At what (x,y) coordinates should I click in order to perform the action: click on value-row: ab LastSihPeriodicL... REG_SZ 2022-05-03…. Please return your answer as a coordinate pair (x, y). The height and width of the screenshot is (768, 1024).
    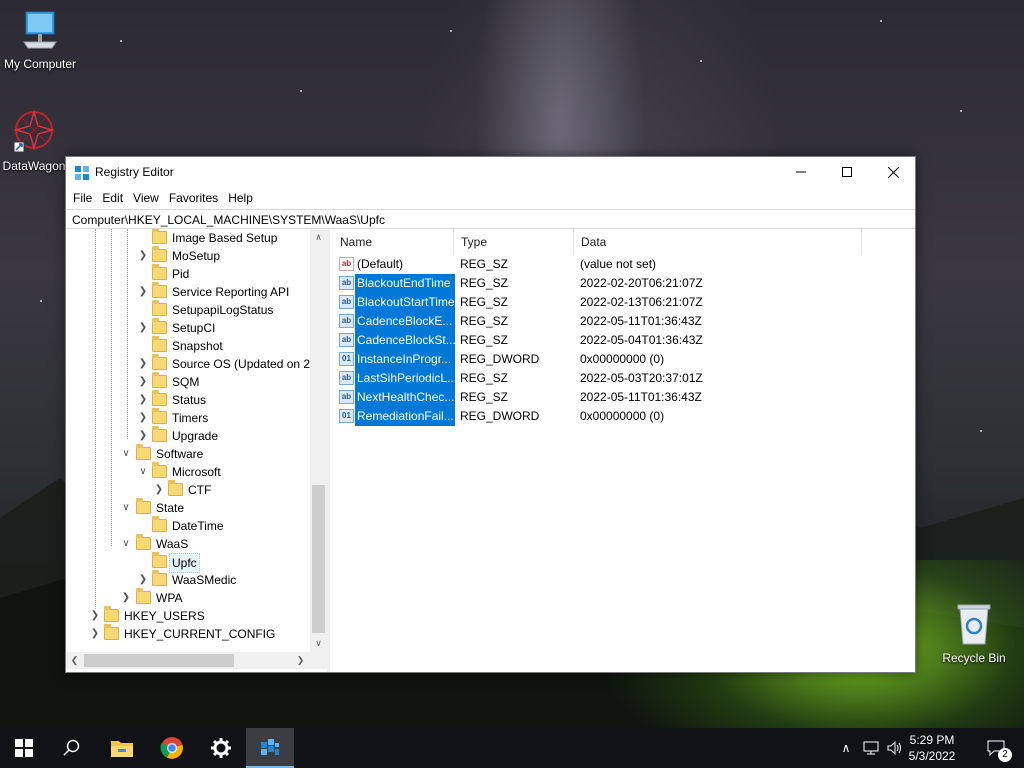
    Looking at the image, I should click on (623, 378).